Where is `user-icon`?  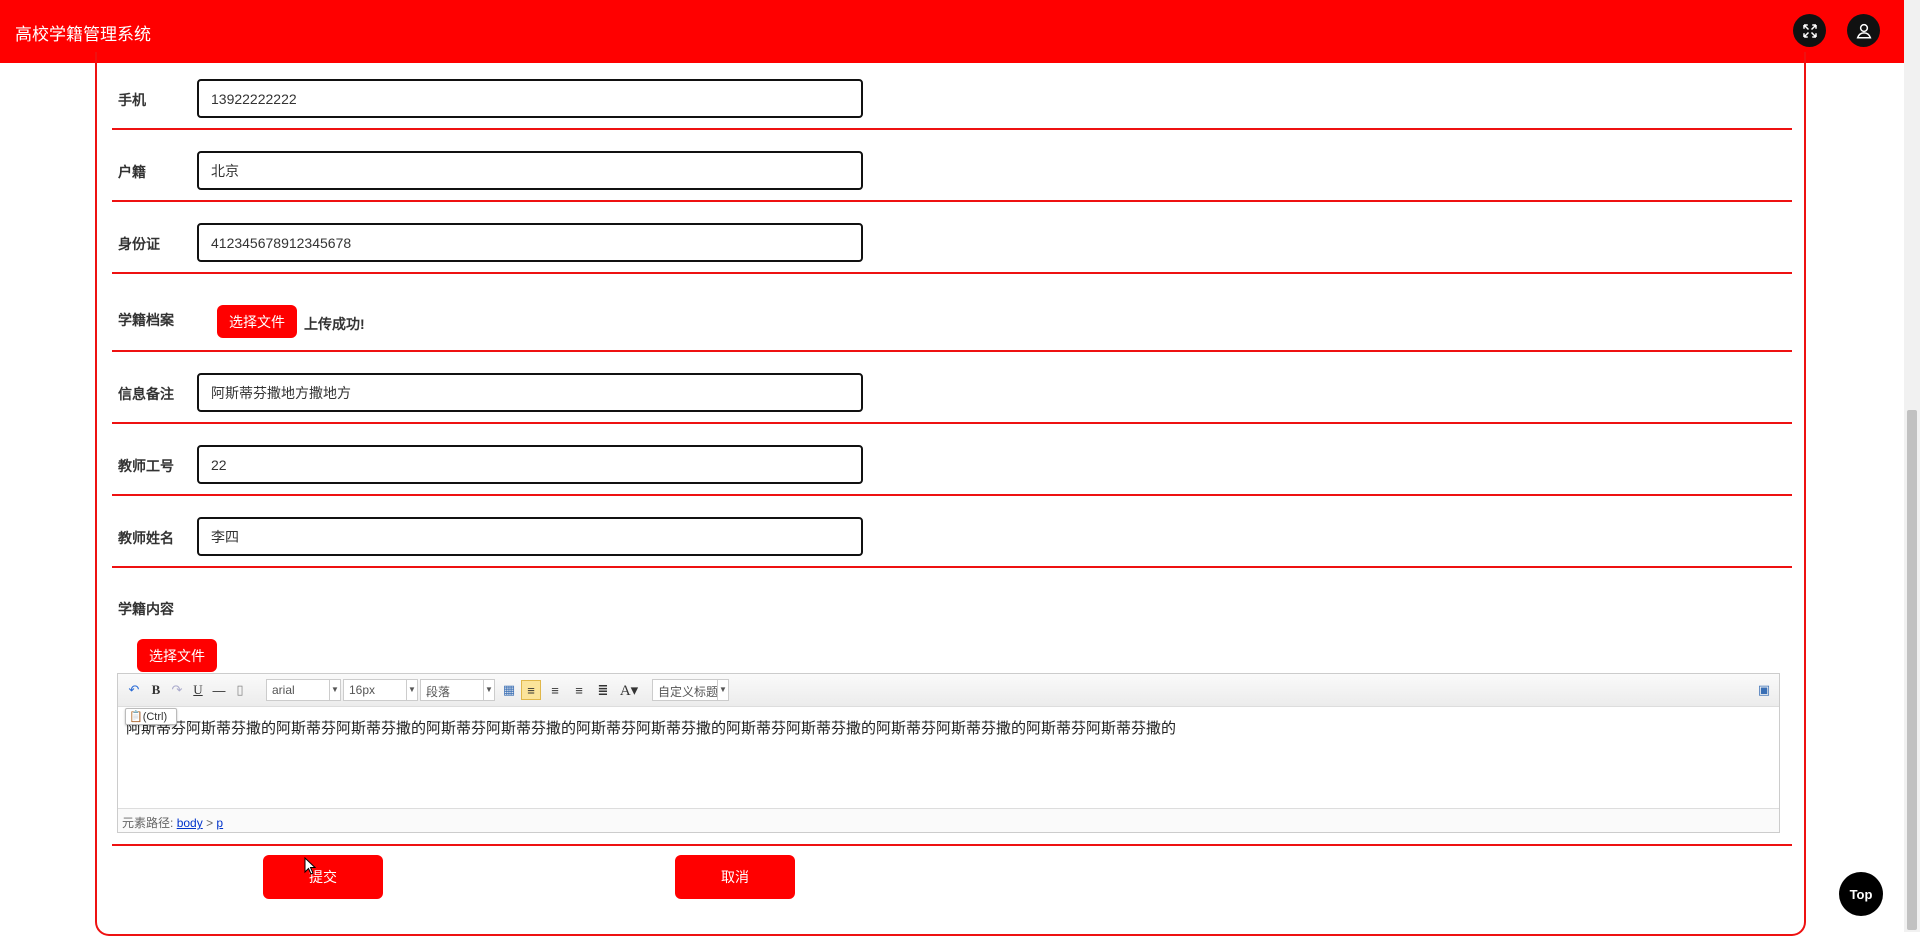
user-icon is located at coordinates (1863, 30).